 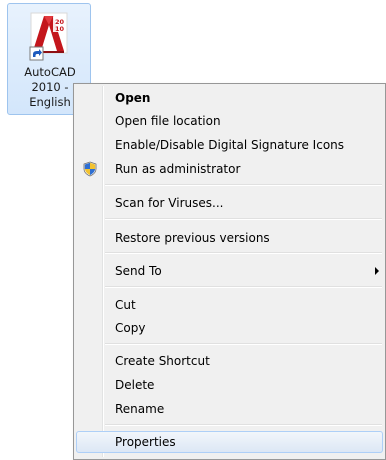 I want to click on menu-item-rename: Rename, so click(x=229, y=409).